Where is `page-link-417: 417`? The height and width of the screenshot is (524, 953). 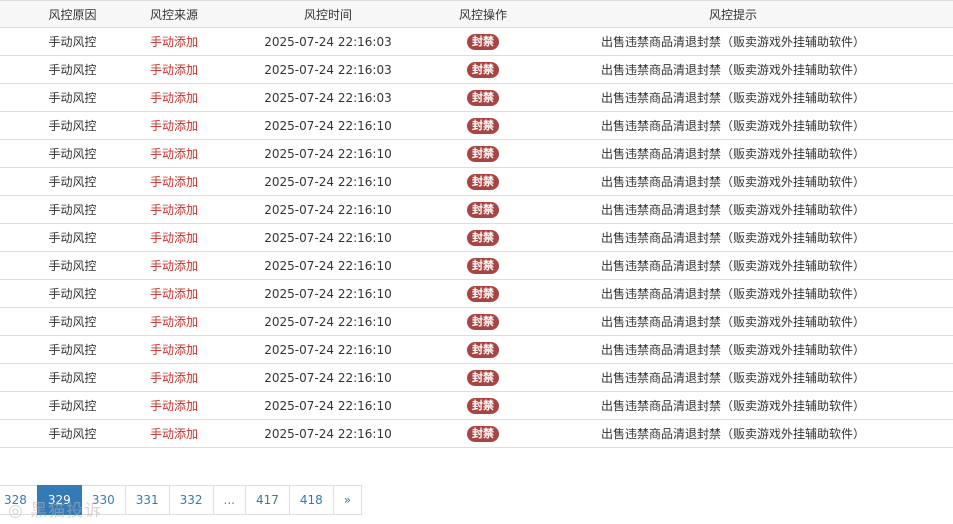 page-link-417: 417 is located at coordinates (267, 500).